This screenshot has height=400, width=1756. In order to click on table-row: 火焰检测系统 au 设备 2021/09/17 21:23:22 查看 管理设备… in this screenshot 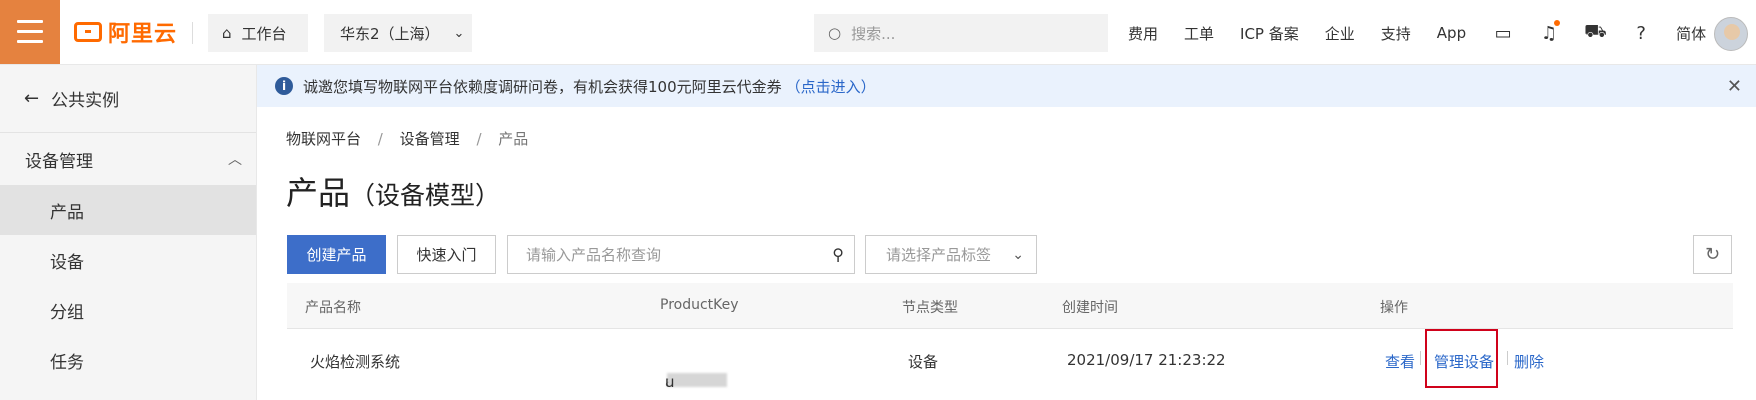, I will do `click(1010, 360)`.